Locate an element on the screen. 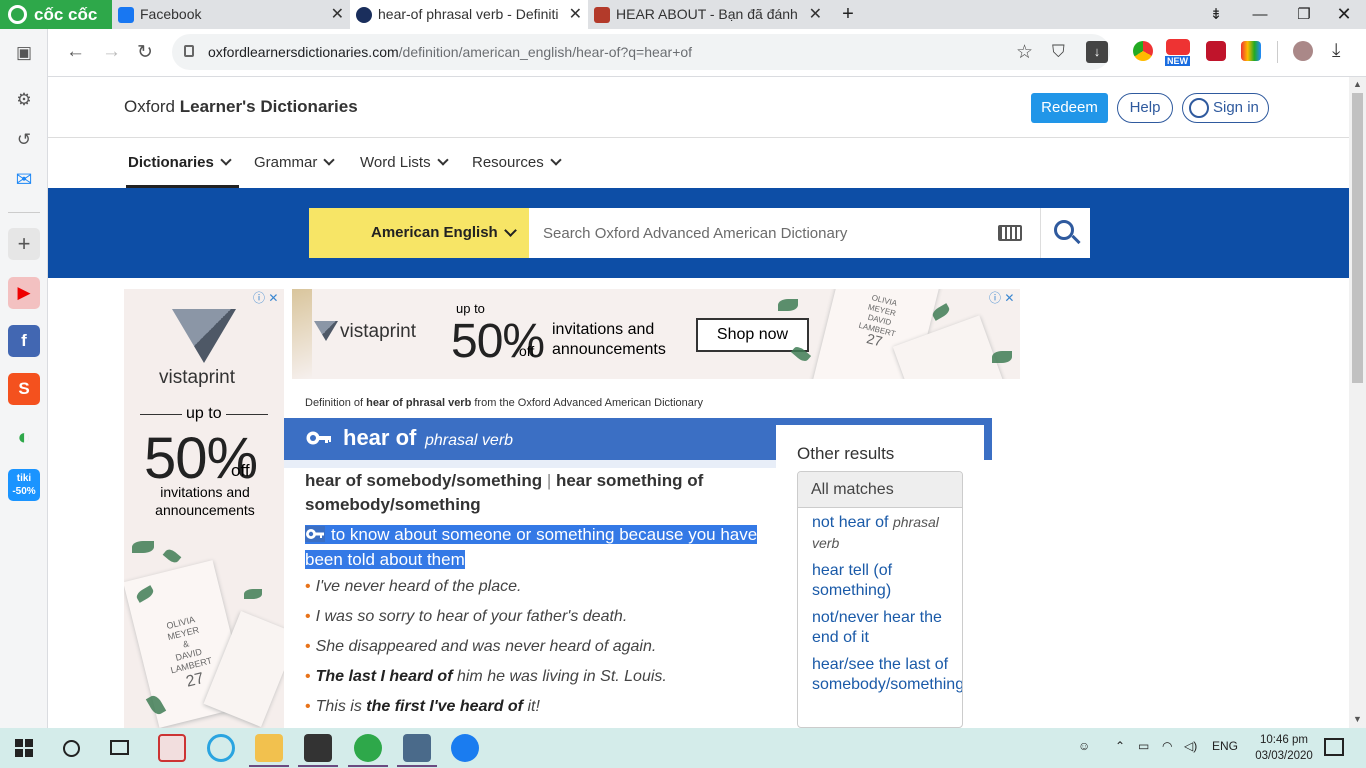 This screenshot has height=768, width=1366. clock: 10:46 pm 03/03/2020 is located at coordinates (1284, 748).